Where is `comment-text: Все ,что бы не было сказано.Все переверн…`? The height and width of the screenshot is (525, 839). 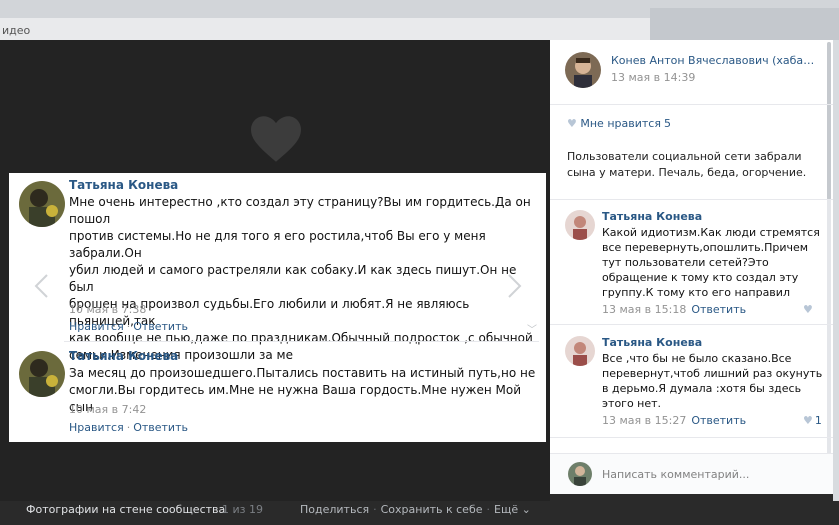 comment-text: Все ,что бы не было сказано.Все переверн… is located at coordinates (712, 381).